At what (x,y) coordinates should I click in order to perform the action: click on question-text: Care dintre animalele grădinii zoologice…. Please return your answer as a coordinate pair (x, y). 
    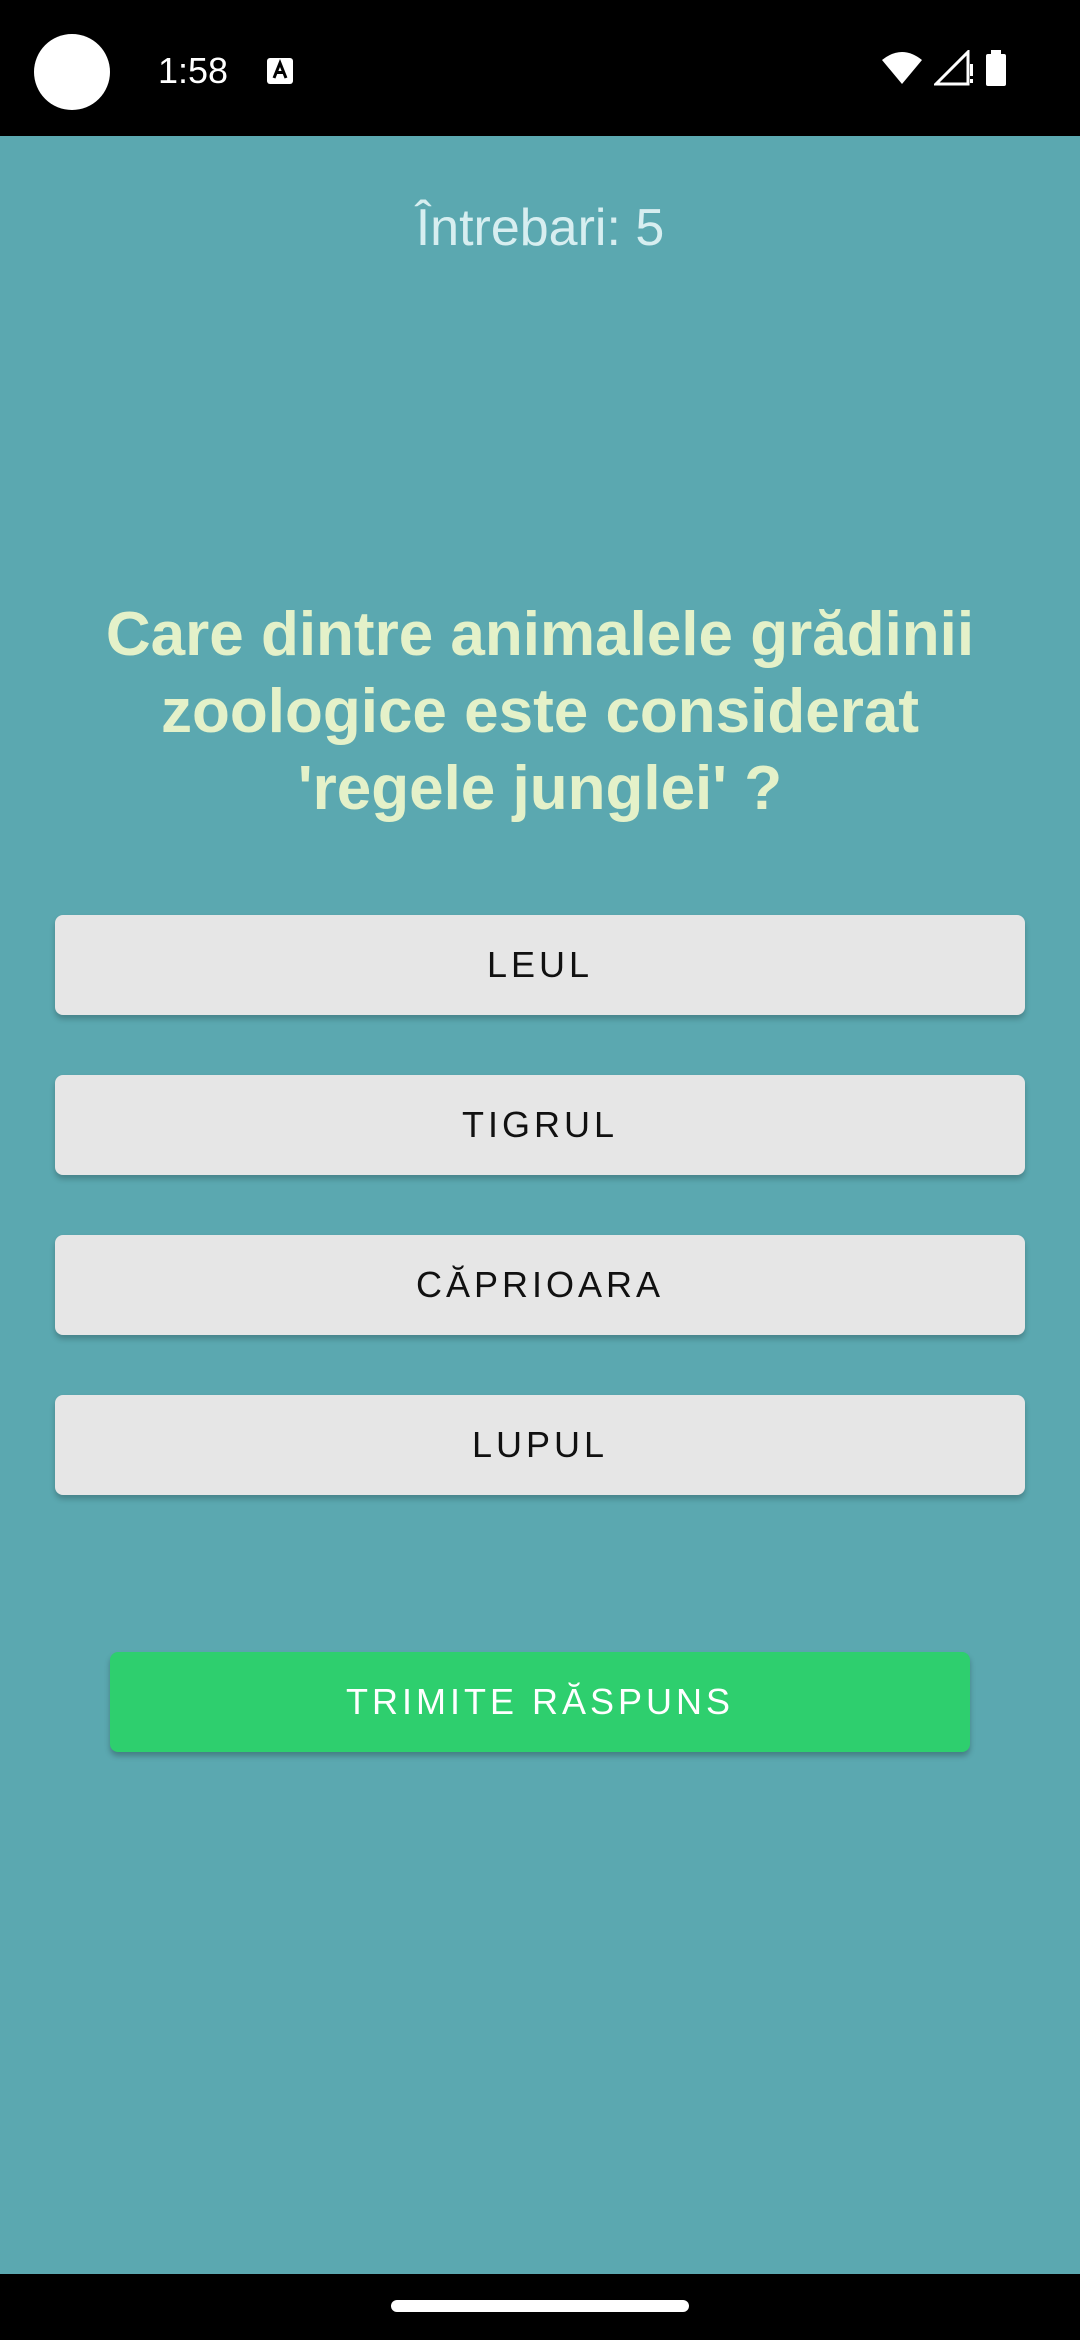
    Looking at the image, I should click on (540, 711).